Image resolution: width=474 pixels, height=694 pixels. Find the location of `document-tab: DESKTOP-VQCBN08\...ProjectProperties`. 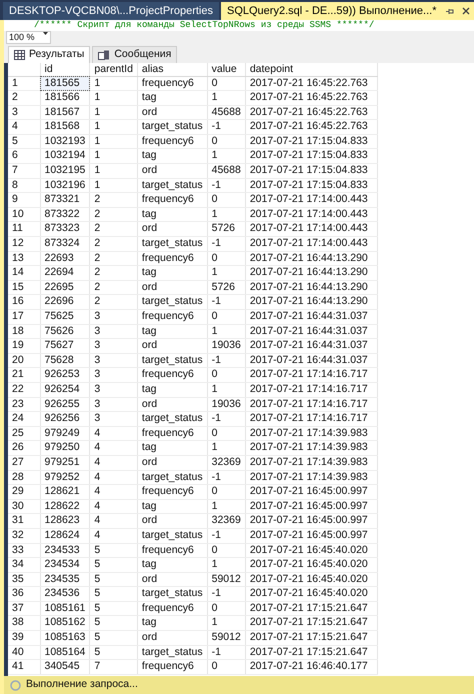

document-tab: DESKTOP-VQCBN08\...ProjectProperties is located at coordinates (111, 11).